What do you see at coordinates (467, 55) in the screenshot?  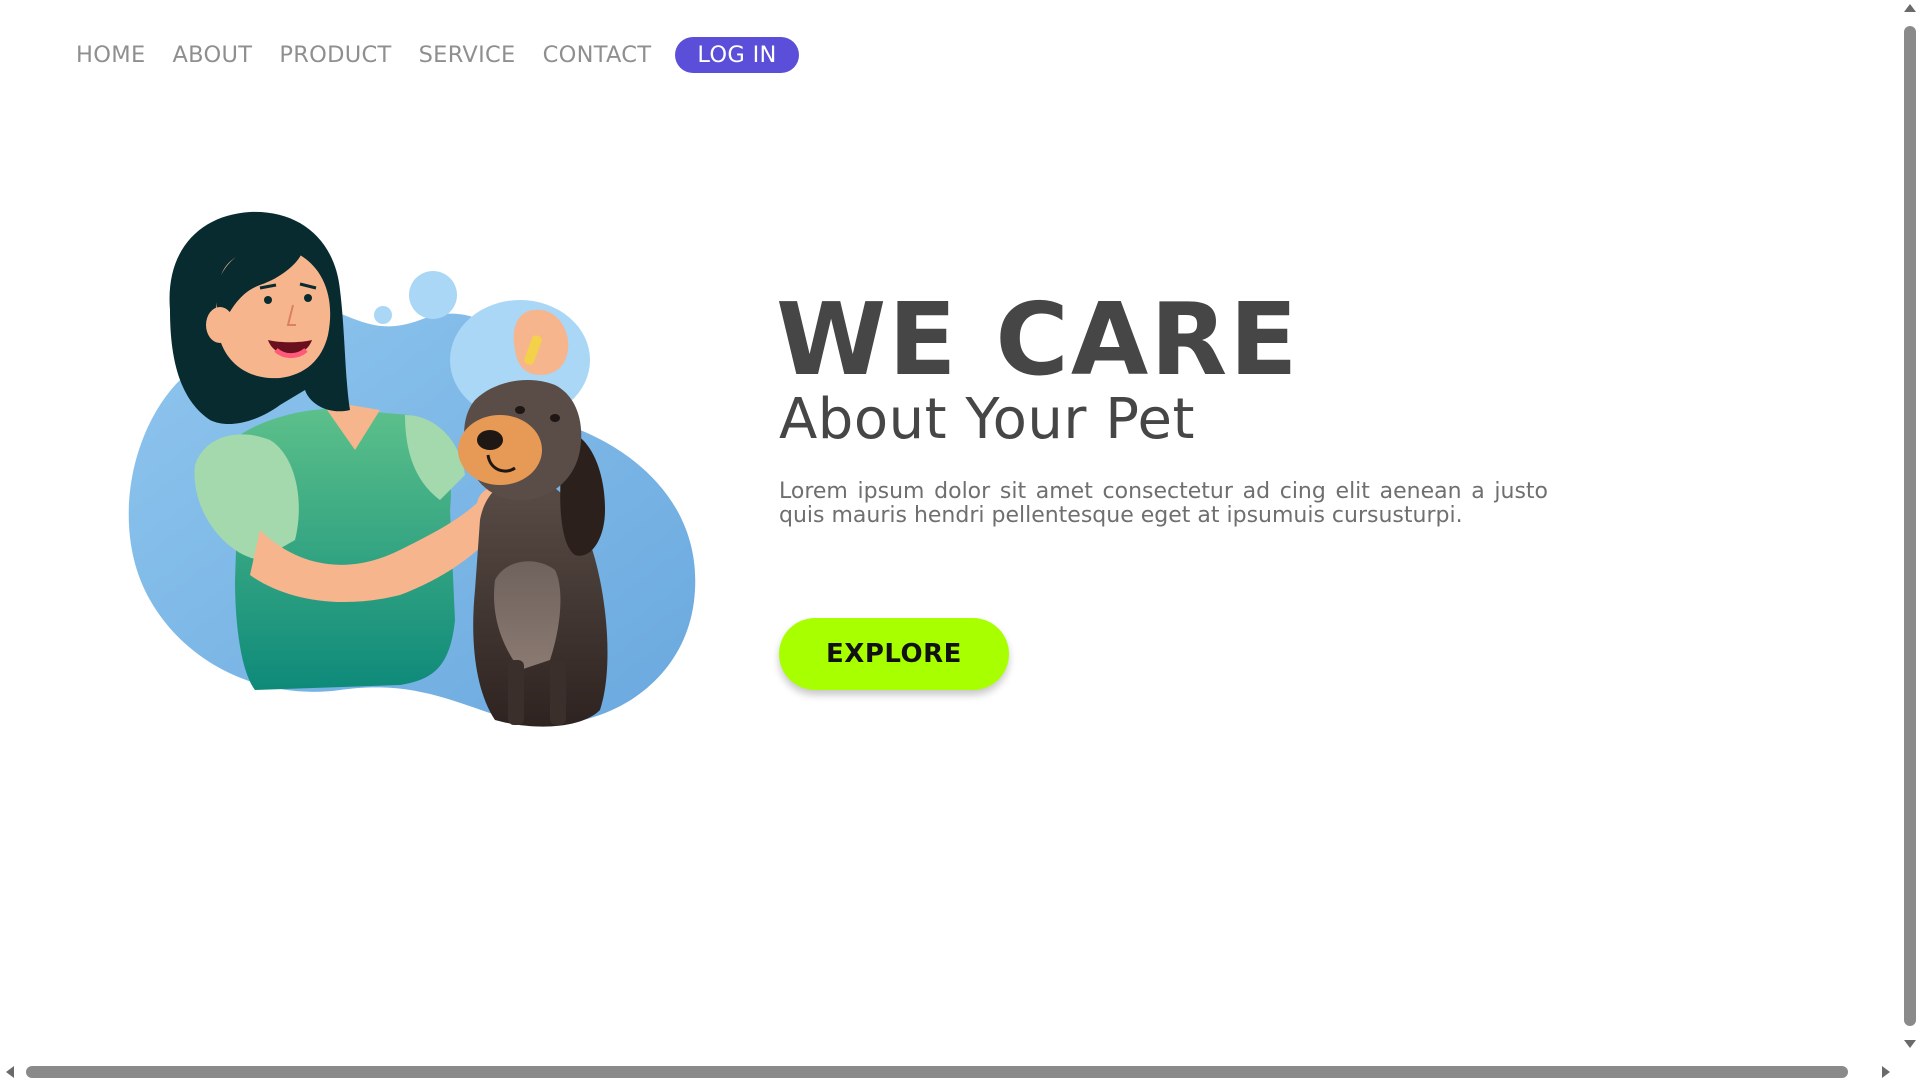 I see `nav-service-link: SERVICE` at bounding box center [467, 55].